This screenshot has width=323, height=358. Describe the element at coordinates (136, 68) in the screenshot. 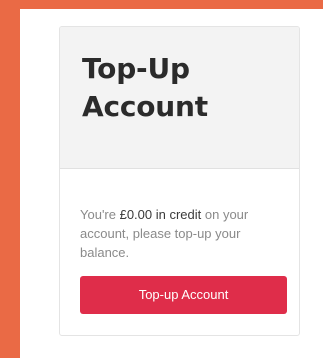

I see `card-title-line1: Top-Up` at that location.